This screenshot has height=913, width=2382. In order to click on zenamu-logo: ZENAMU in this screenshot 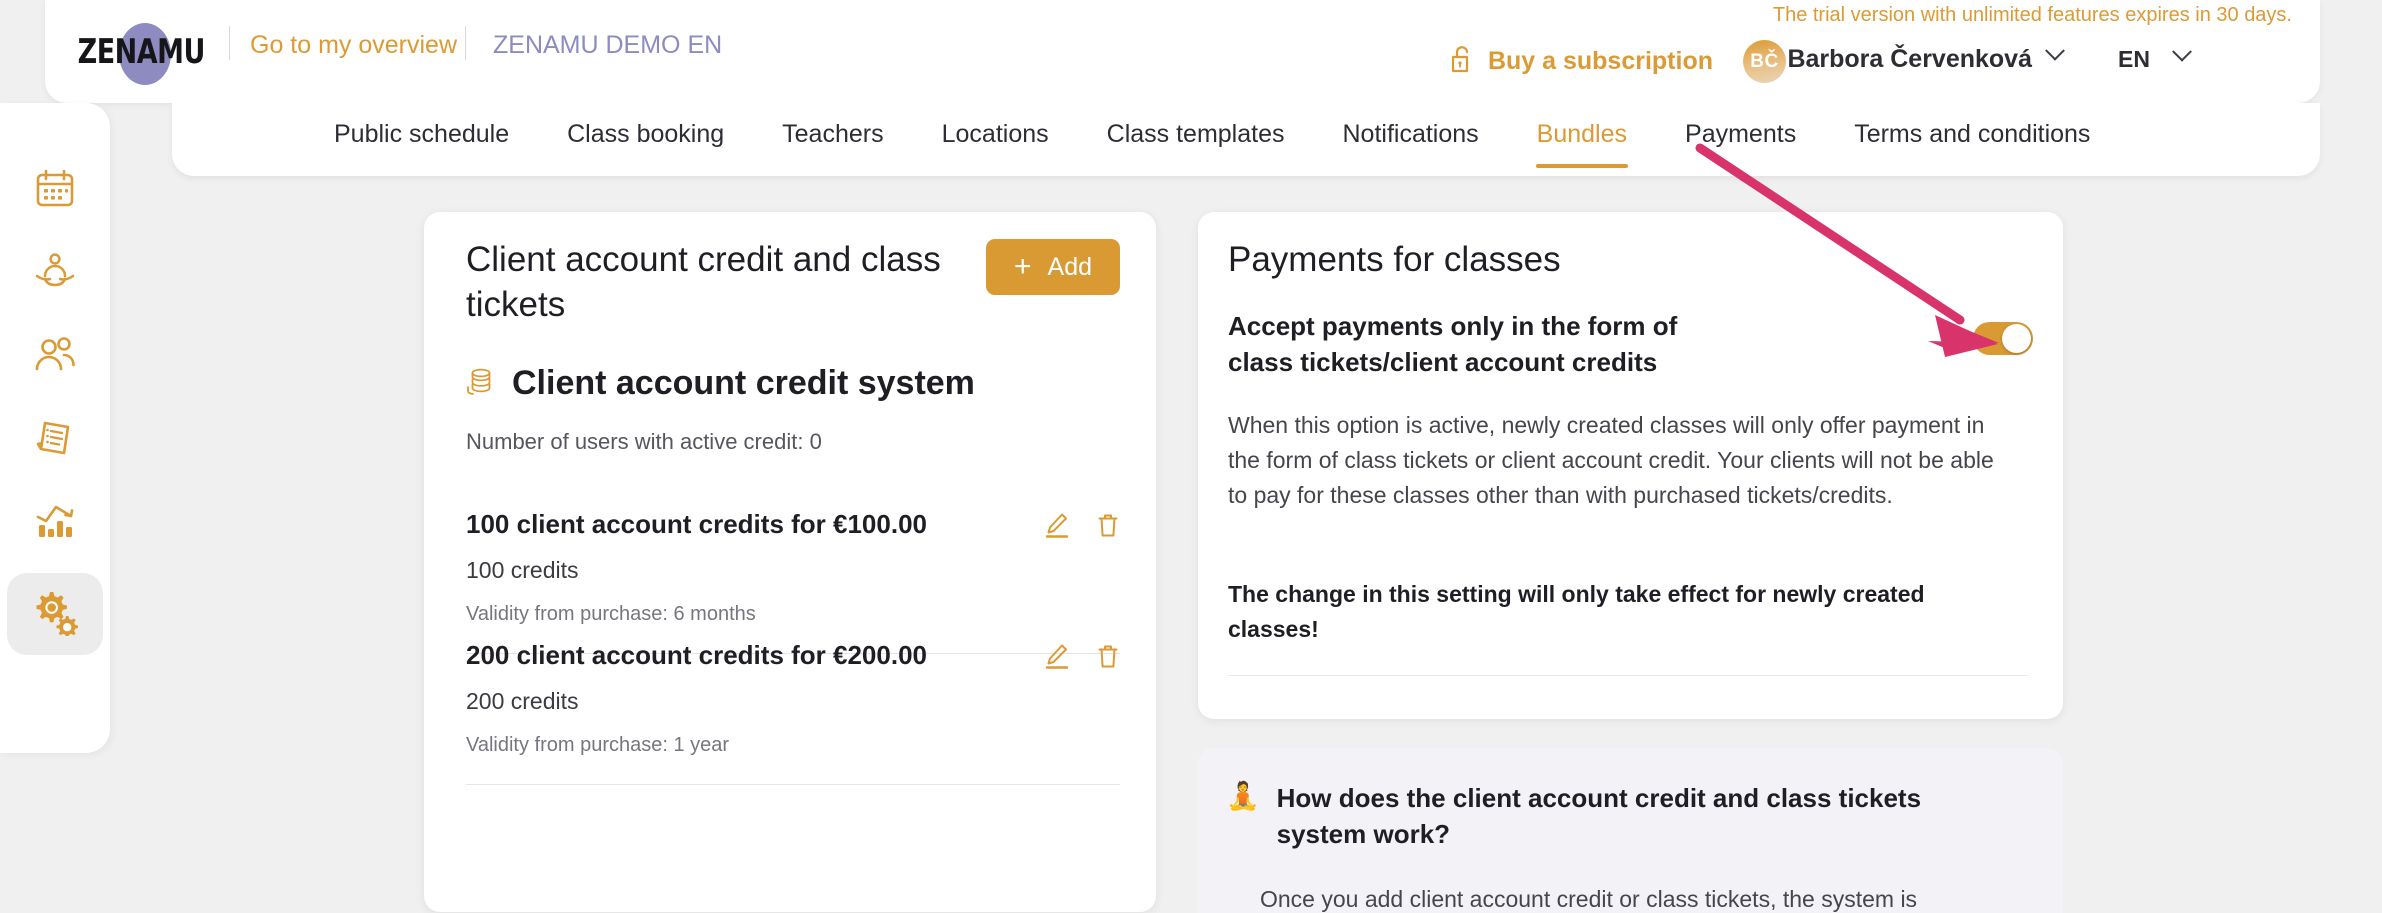, I will do `click(139, 52)`.